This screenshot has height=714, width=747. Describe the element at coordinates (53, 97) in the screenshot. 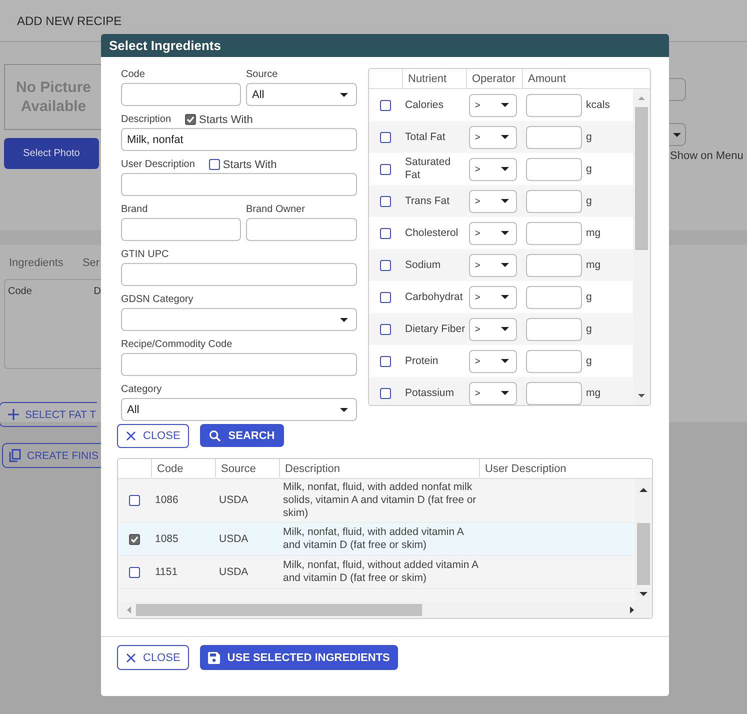

I see `no-picture-text: No Picture Available` at that location.